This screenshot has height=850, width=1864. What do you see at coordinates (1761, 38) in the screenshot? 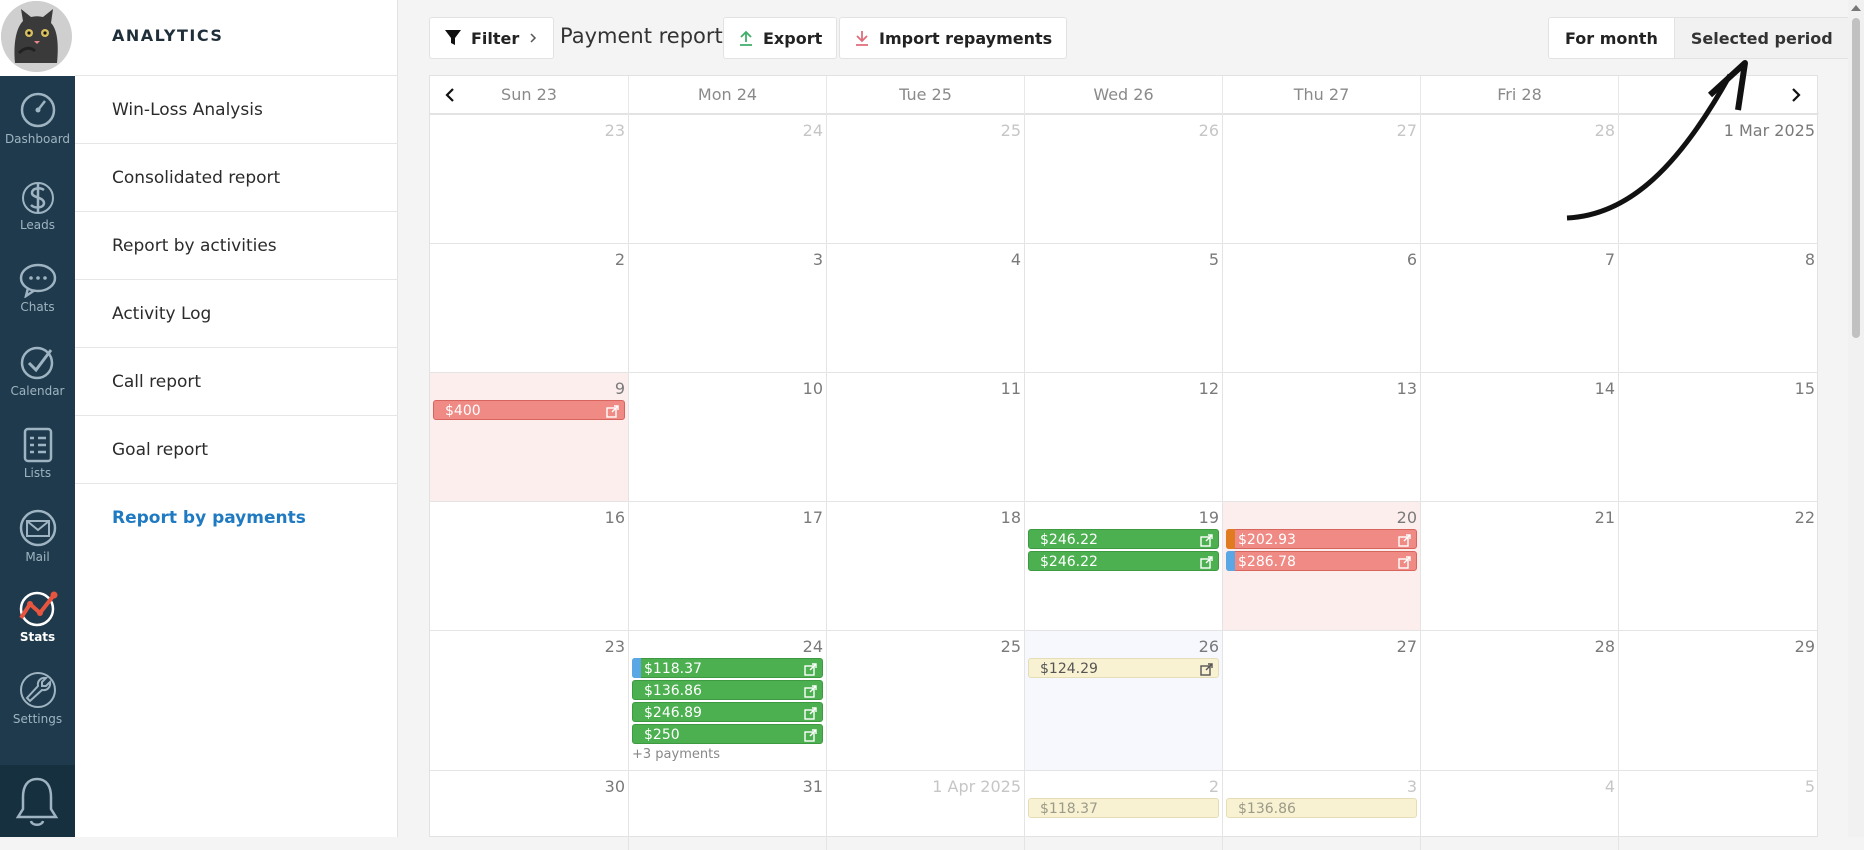
I see `selected-period-tab: Selected period` at bounding box center [1761, 38].